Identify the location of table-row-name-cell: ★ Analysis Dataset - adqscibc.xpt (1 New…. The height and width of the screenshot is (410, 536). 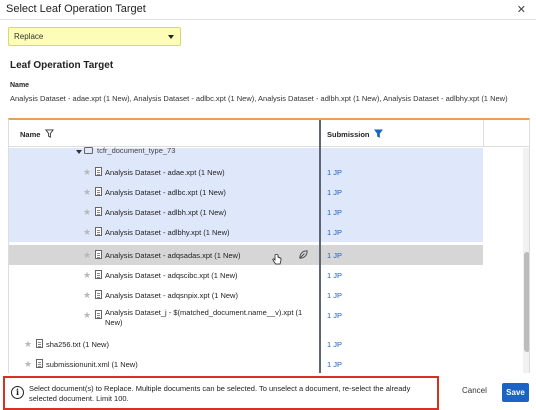
(164, 275).